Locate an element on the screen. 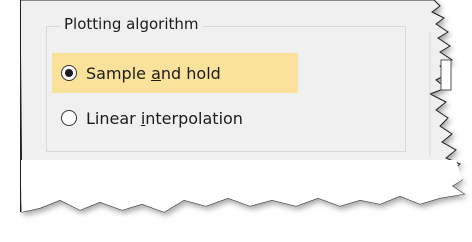 Image resolution: width=472 pixels, height=242 pixels. radio-label-linear-interpolation: Linear interpolation is located at coordinates (164, 118).